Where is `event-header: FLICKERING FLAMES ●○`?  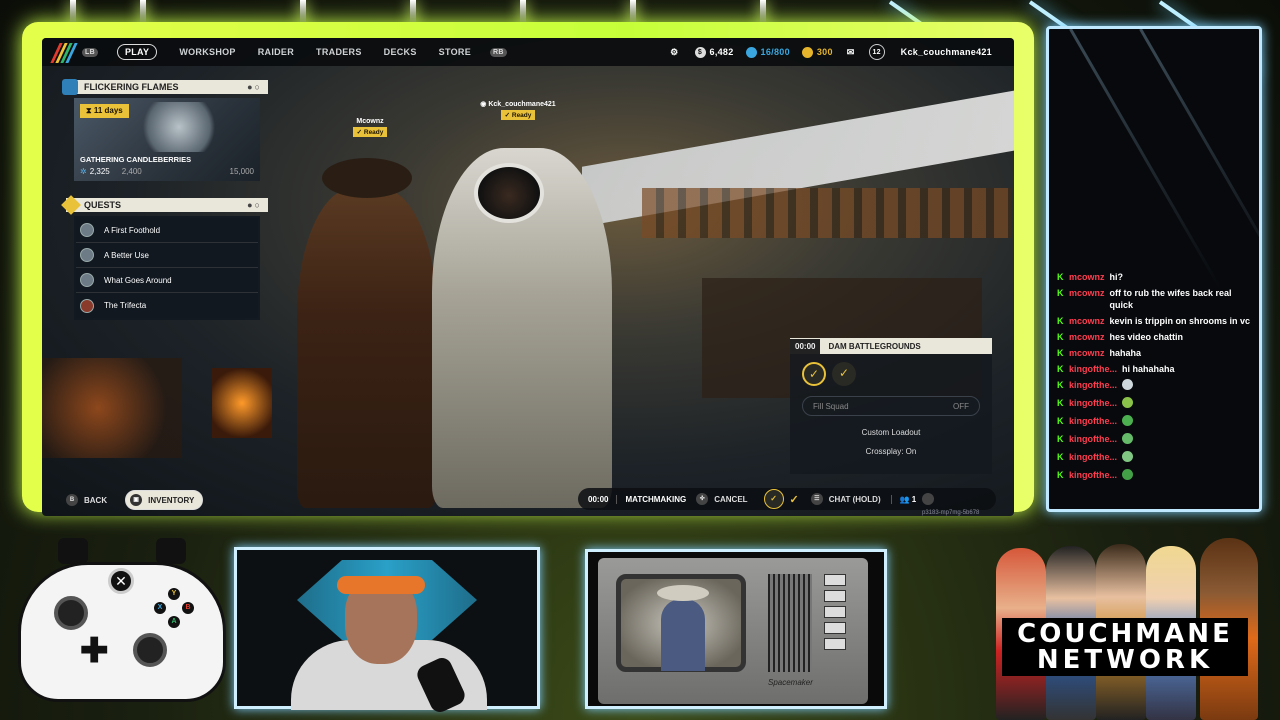 event-header: FLICKERING FLAMES ●○ is located at coordinates (165, 87).